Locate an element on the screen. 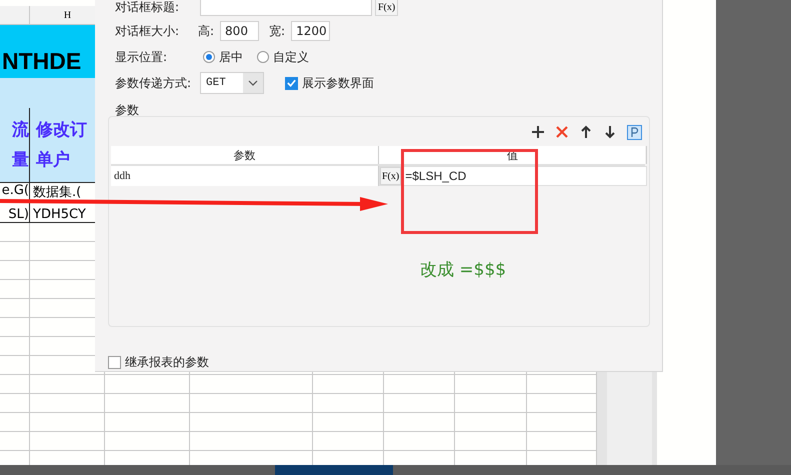 This screenshot has height=475, width=791. radio-label: 居中 is located at coordinates (231, 57).